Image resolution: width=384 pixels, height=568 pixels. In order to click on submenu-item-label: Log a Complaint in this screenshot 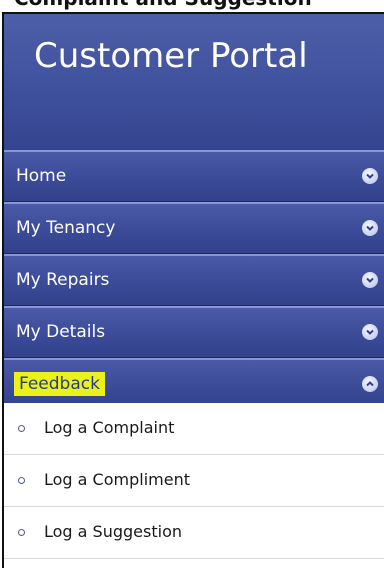, I will do `click(109, 427)`.